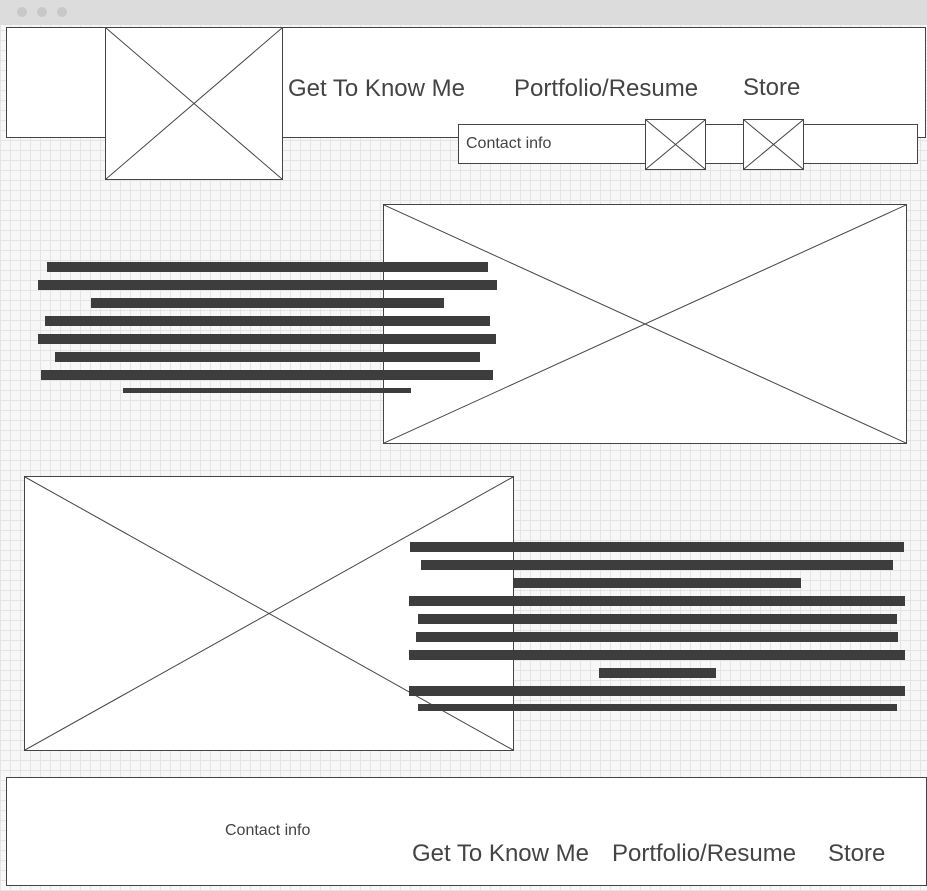 The image size is (927, 891). What do you see at coordinates (463, 12) in the screenshot?
I see `window-titlebar` at bounding box center [463, 12].